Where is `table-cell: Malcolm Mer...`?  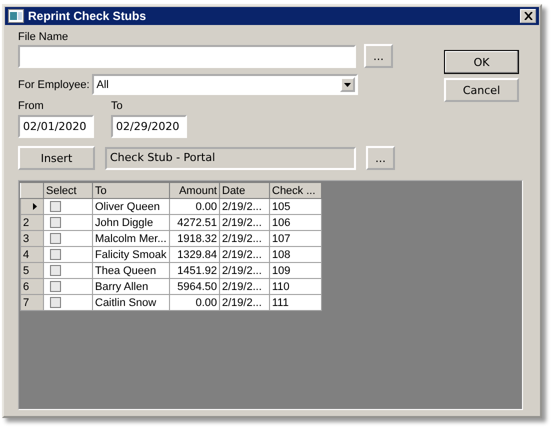
table-cell: Malcolm Mer... is located at coordinates (131, 238).